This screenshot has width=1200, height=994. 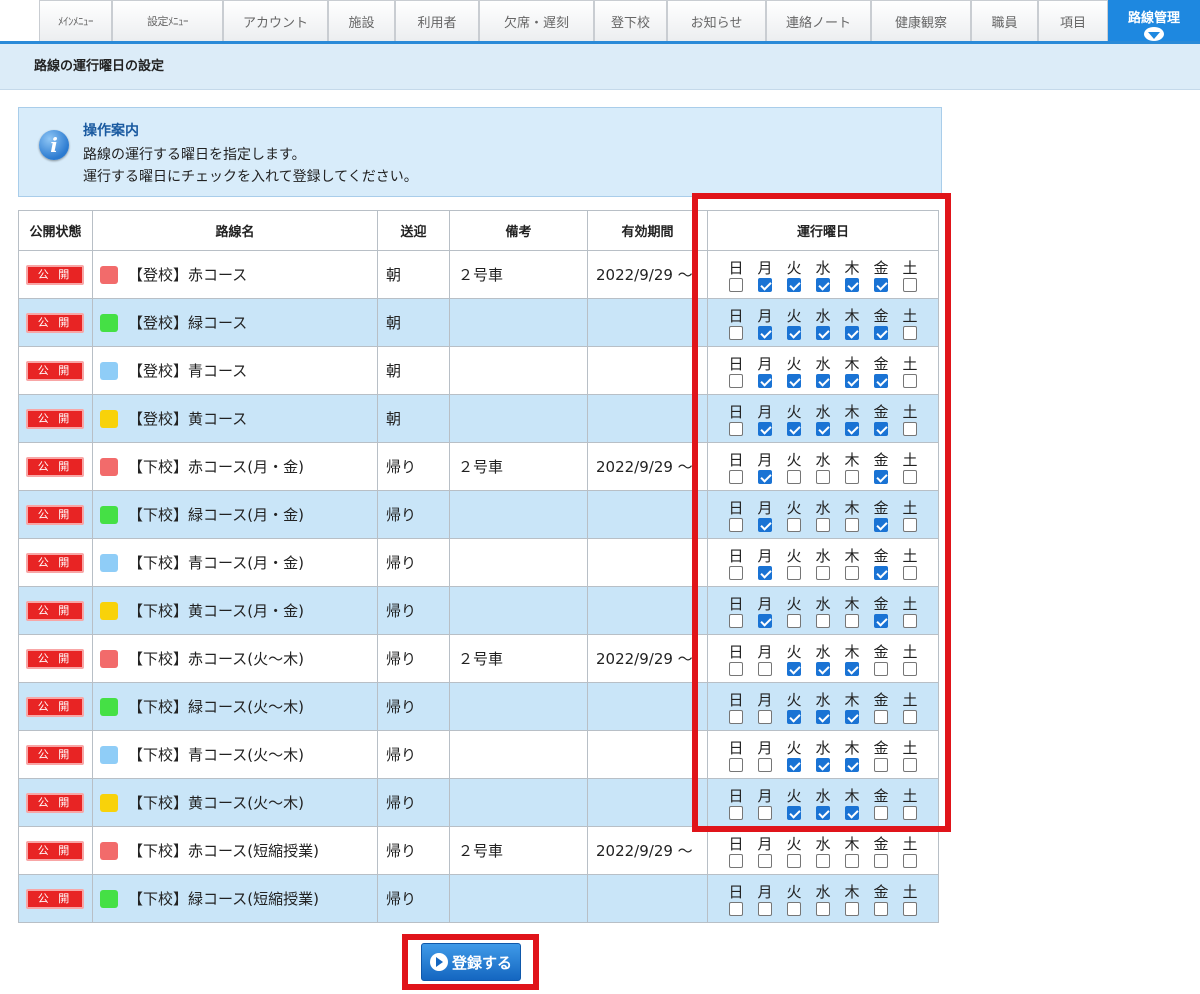 I want to click on nav-tab-1: 設定ﾒﾆｭｰ, so click(x=167, y=20).